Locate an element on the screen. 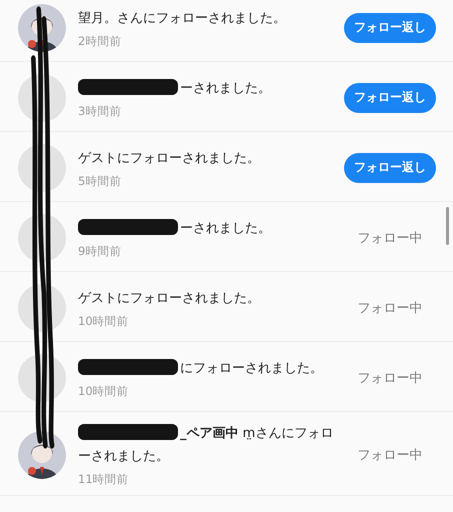  timestamp: 11時間前 is located at coordinates (104, 479).